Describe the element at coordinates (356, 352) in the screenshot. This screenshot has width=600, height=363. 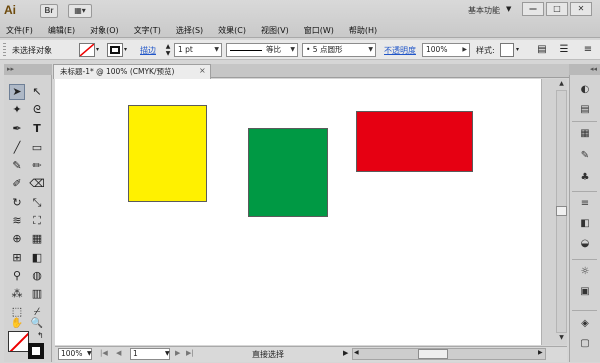
I see `scroll-left-icon: ◀` at that location.